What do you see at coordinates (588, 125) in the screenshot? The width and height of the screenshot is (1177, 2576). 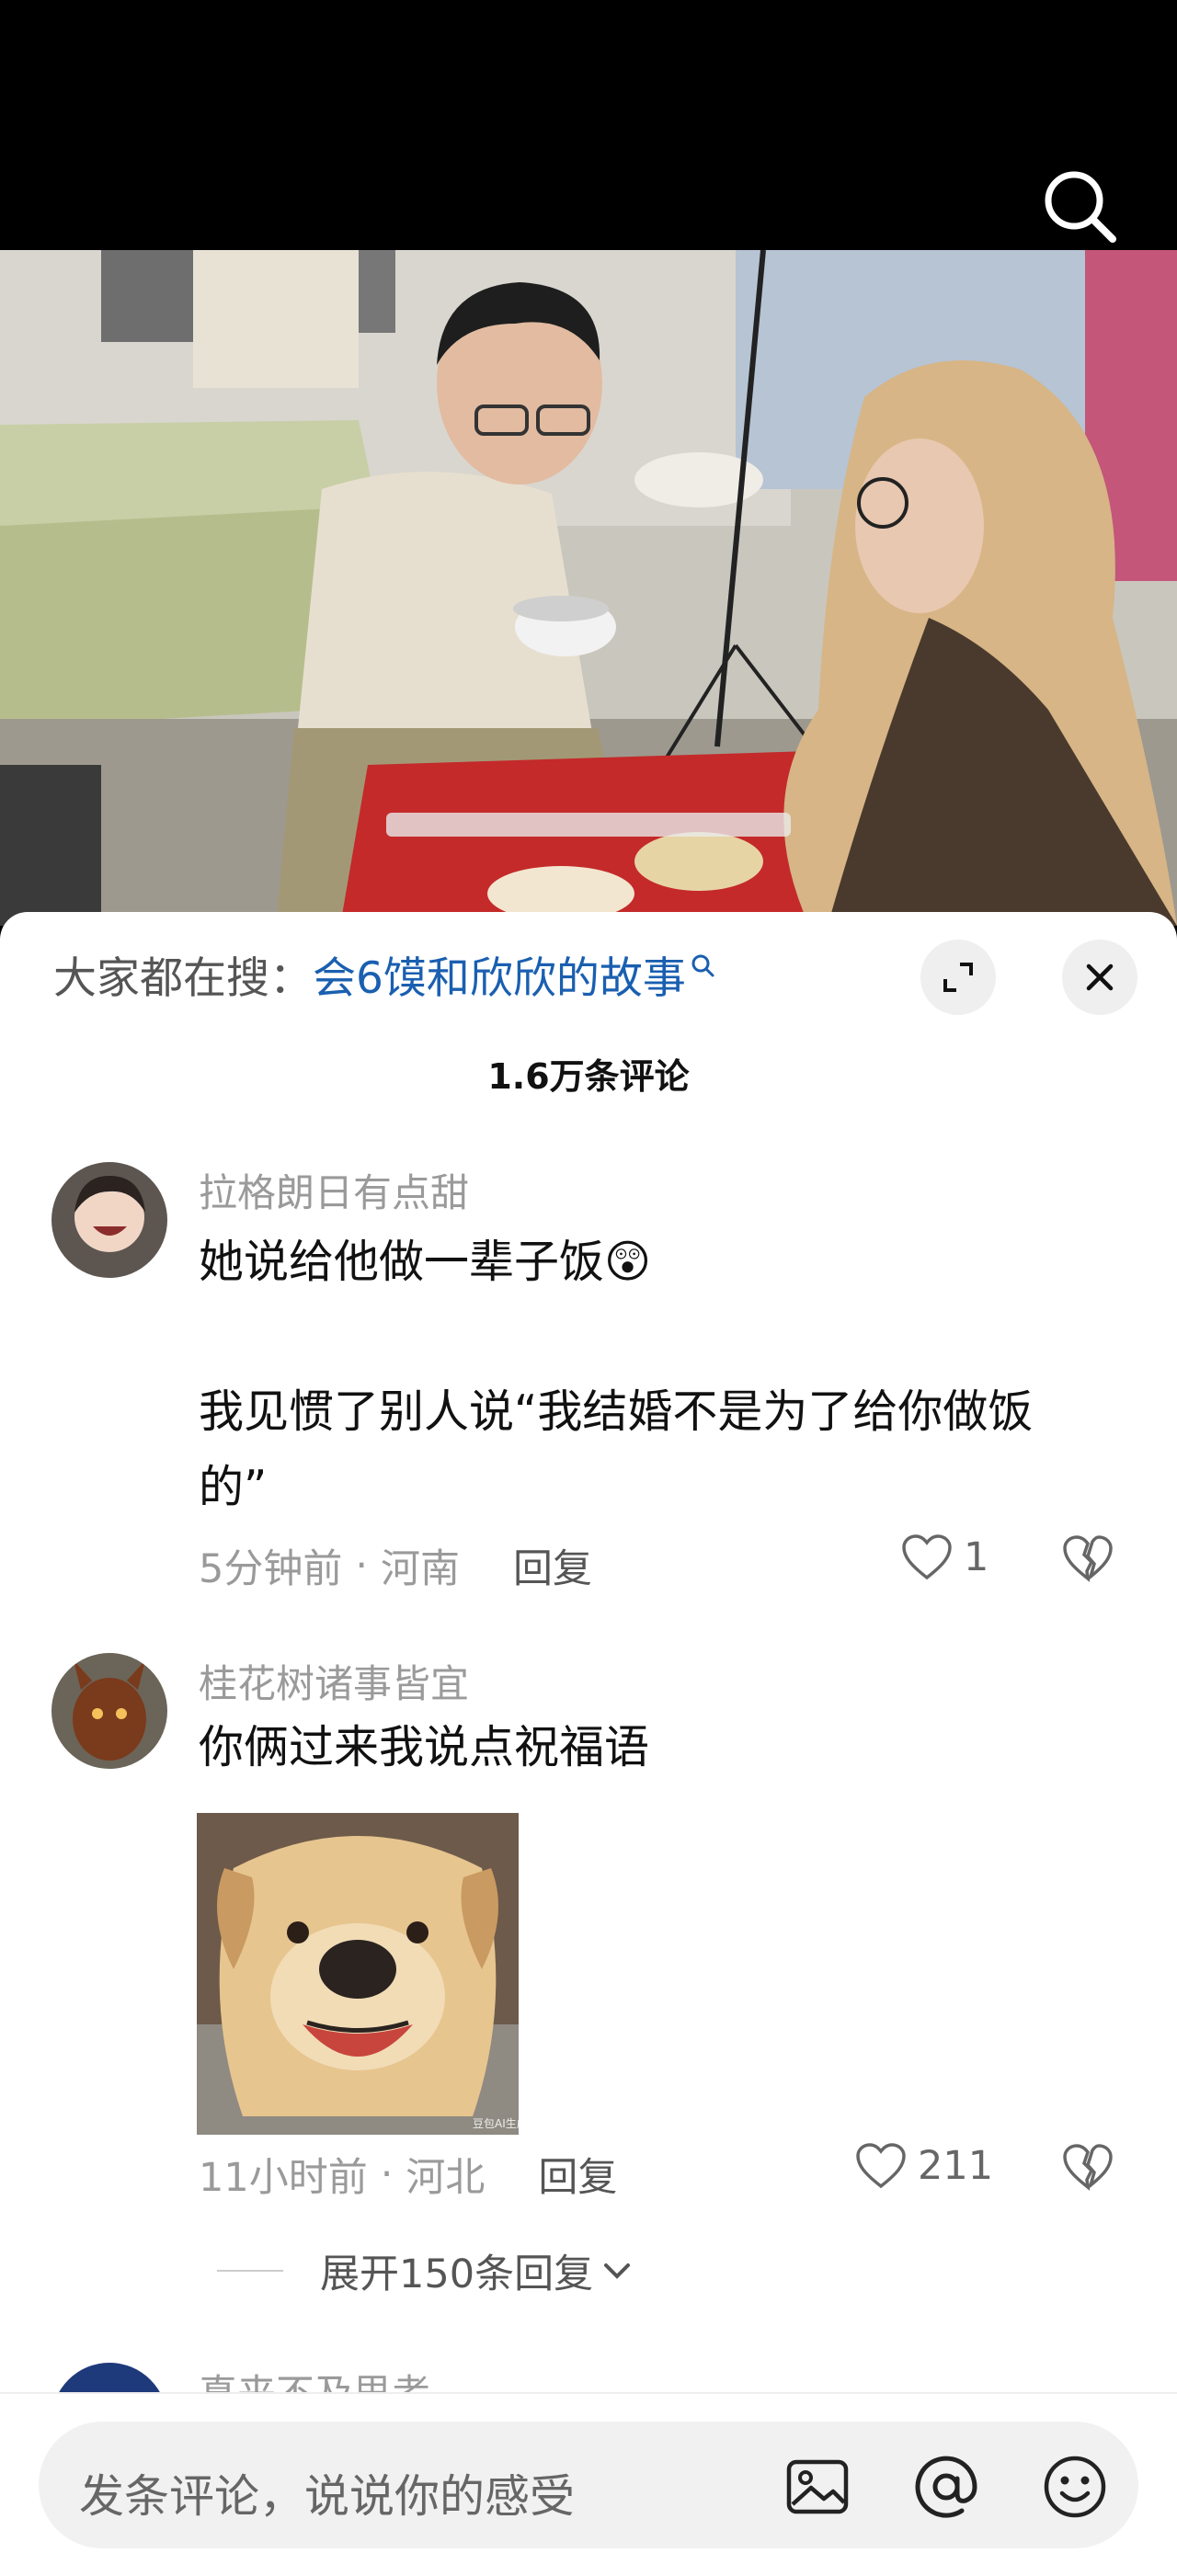 I see `top-bar` at bounding box center [588, 125].